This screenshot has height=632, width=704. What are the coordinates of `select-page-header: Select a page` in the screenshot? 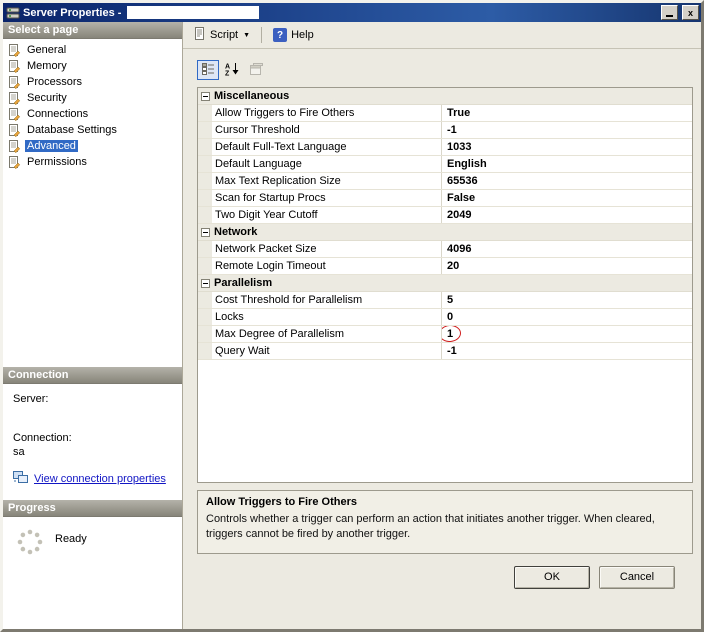 It's located at (92, 30).